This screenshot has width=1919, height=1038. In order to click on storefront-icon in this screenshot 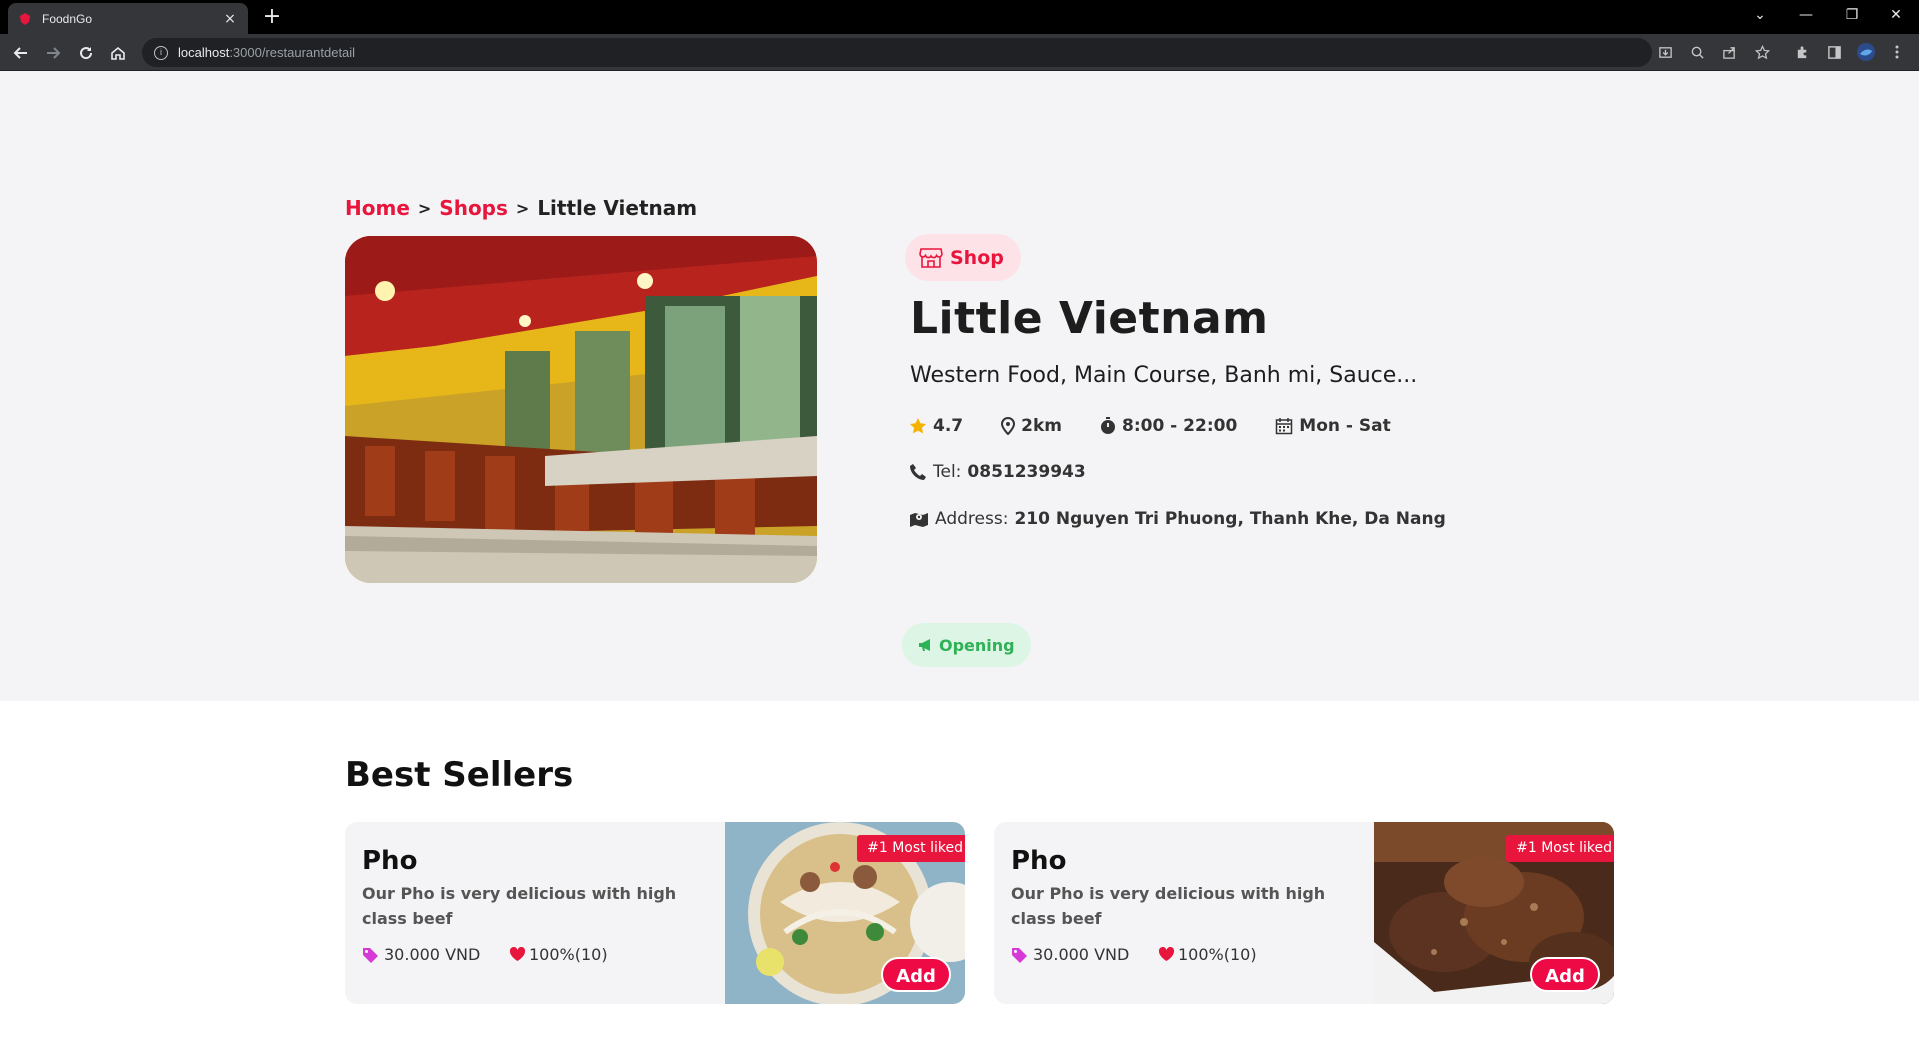, I will do `click(931, 257)`.